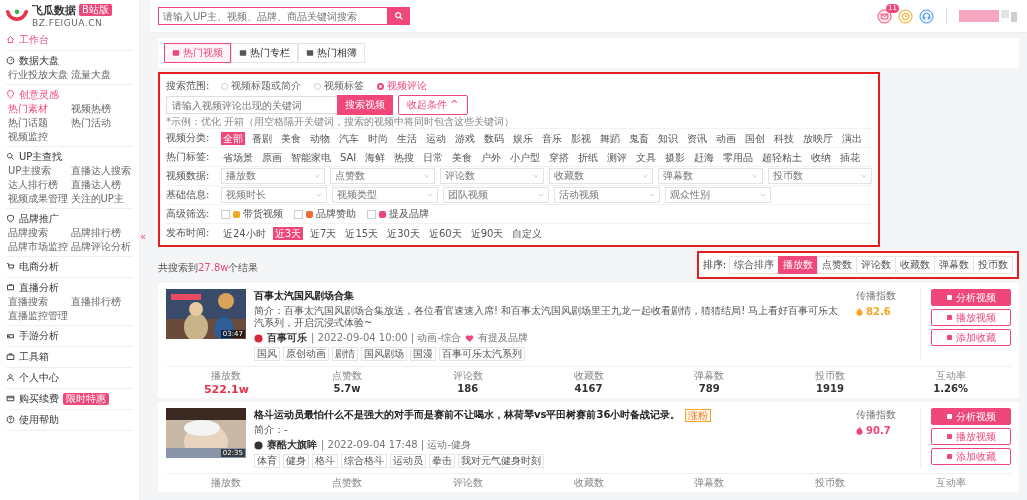 Image resolution: width=1027 pixels, height=500 pixels. Describe the element at coordinates (465, 138) in the screenshot. I see `filter-option: 游戏` at that location.